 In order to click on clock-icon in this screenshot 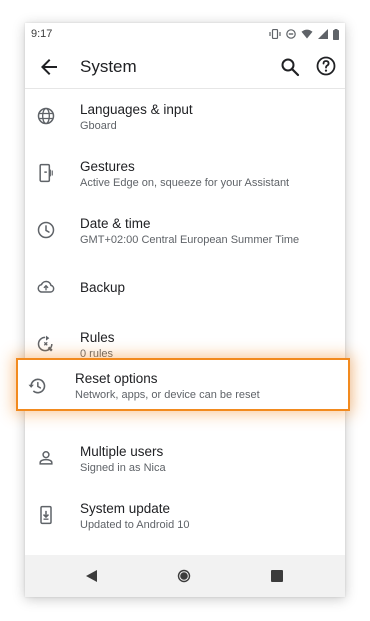, I will do `click(46, 230)`.